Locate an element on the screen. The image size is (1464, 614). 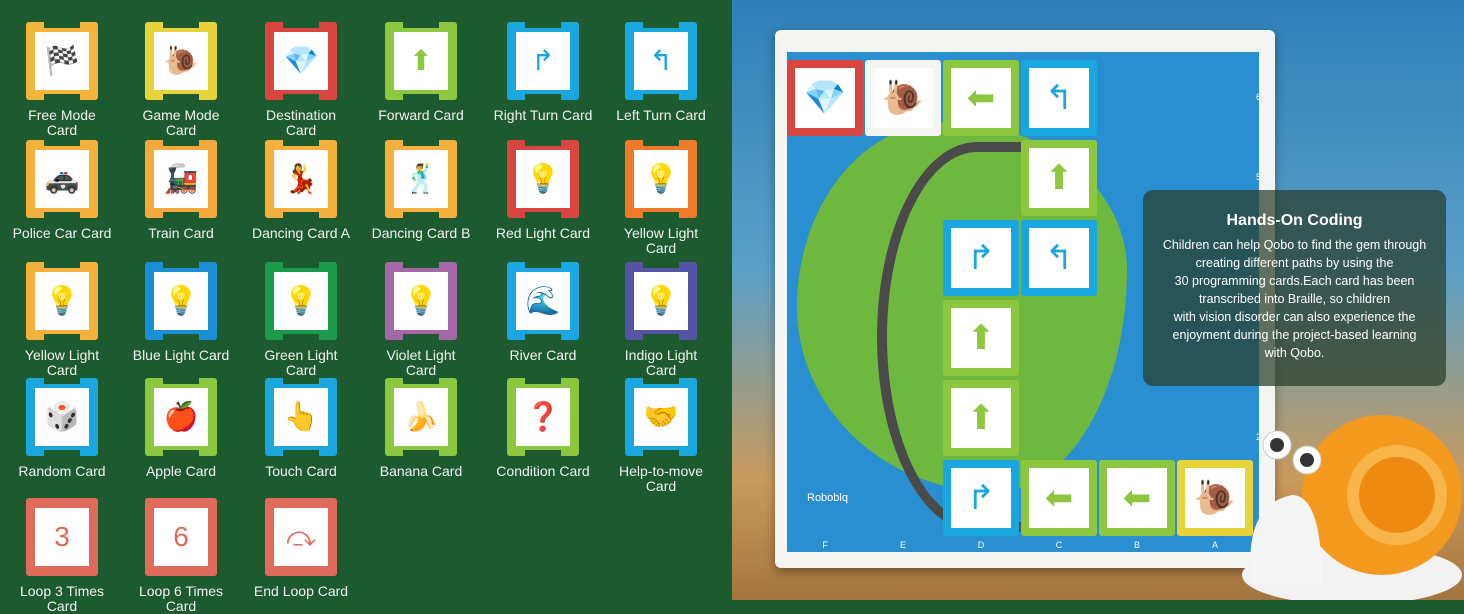
card-touch-card: 👆 Touch Card is located at coordinates (301, 428).